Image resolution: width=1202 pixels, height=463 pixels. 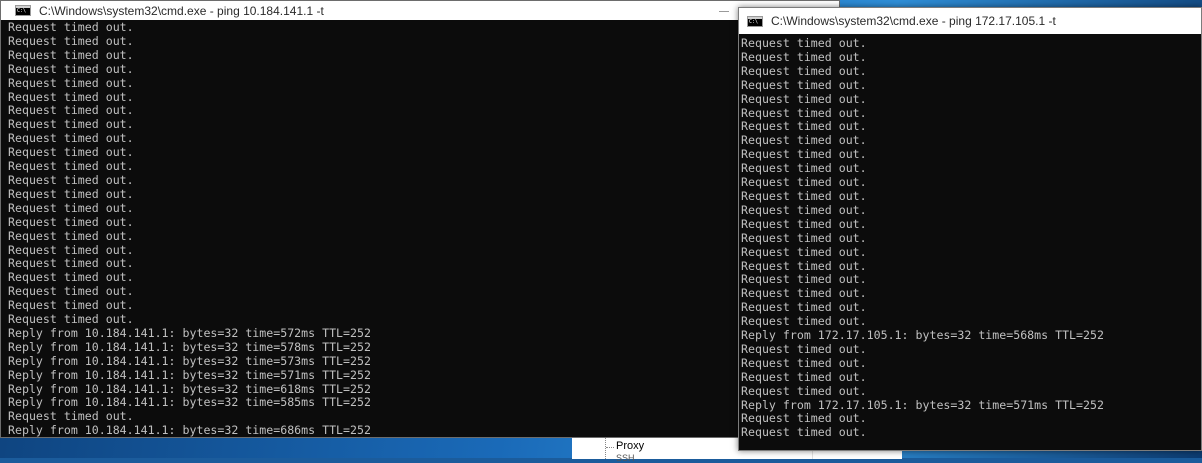 What do you see at coordinates (625, 458) in the screenshot?
I see `tree-item-ssh: SSH` at bounding box center [625, 458].